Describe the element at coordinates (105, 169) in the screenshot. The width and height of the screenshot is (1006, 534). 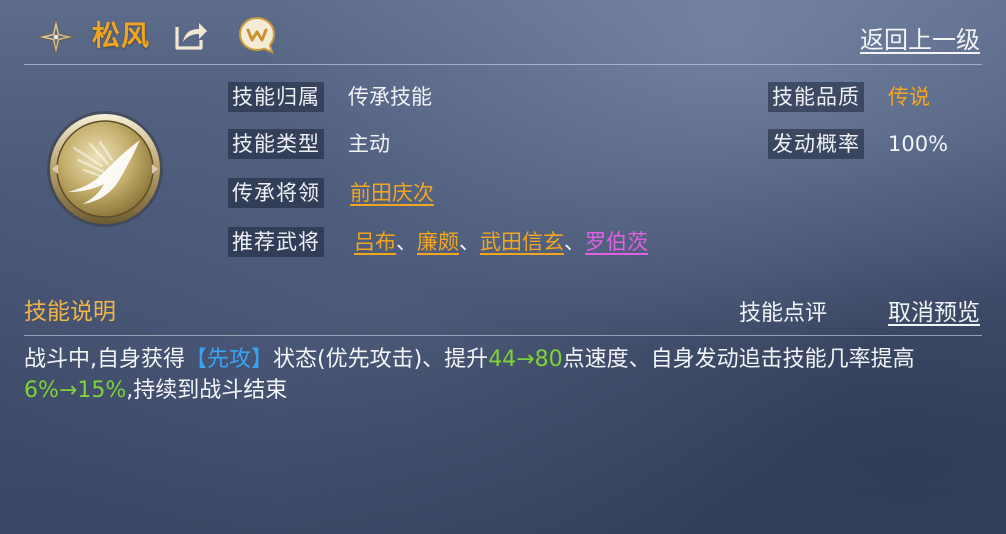
I see `swallow-skill-emblem` at that location.